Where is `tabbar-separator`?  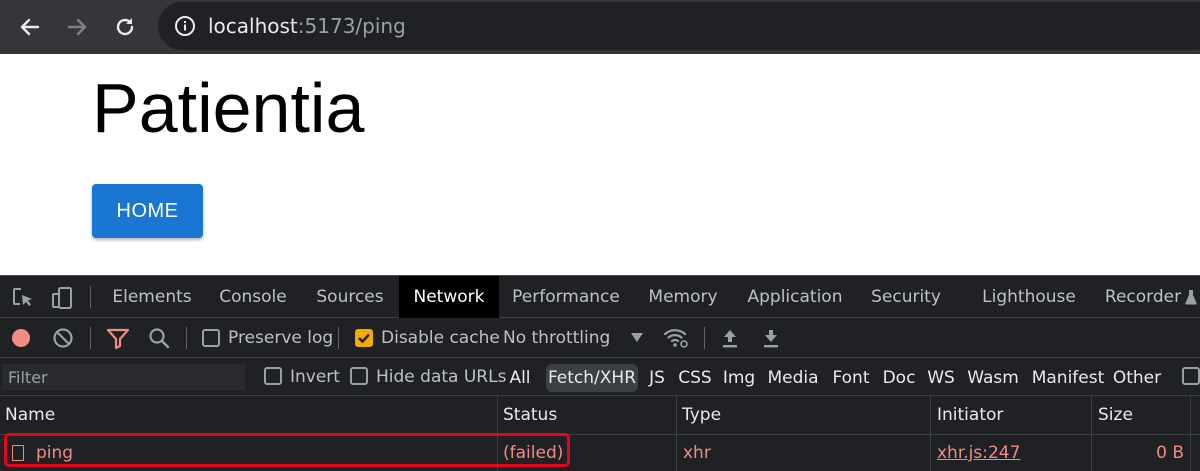 tabbar-separator is located at coordinates (90, 297).